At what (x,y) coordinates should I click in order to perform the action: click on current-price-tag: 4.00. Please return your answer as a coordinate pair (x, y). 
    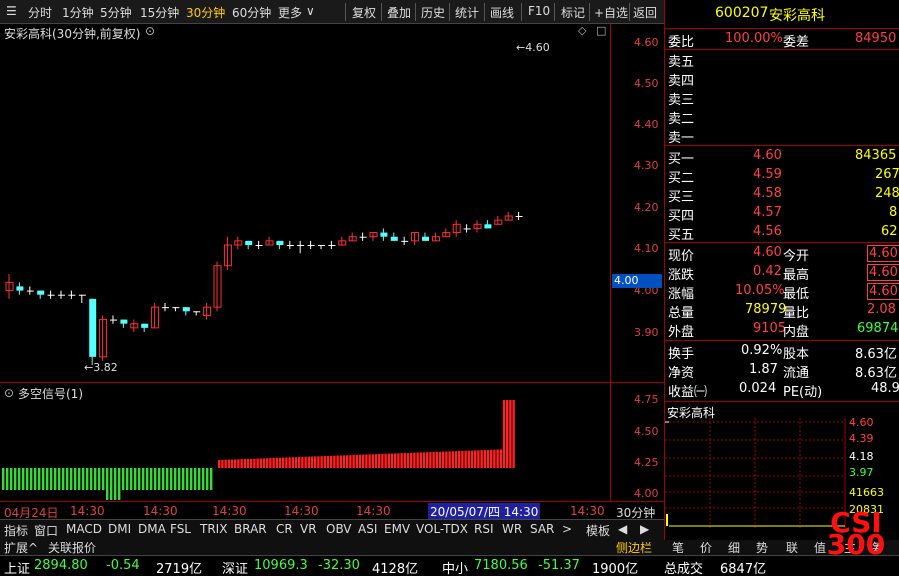
    Looking at the image, I should click on (637, 281).